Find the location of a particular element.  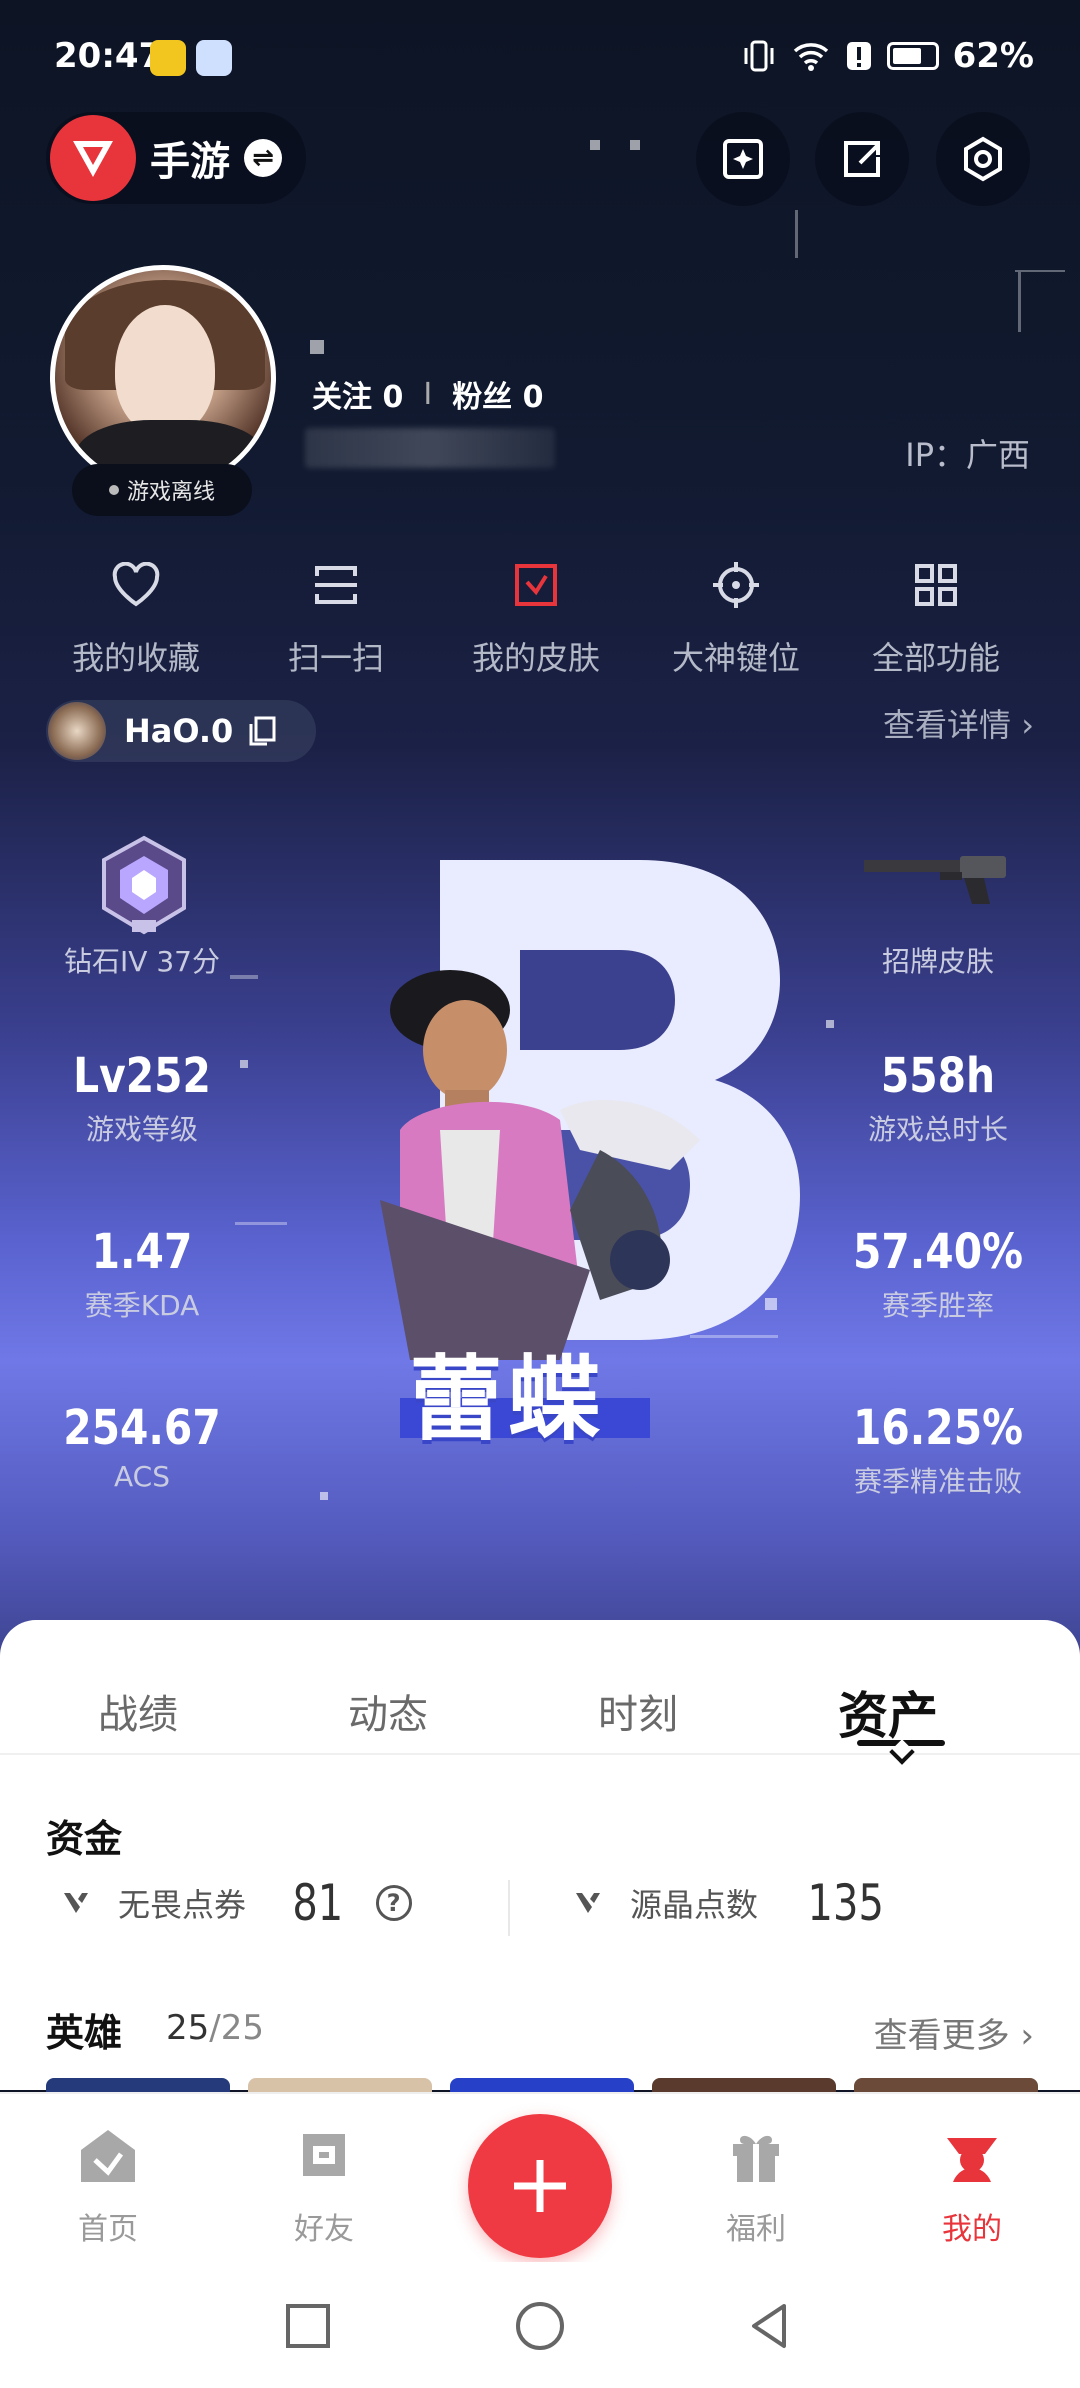

hours-stat: 558h 游戏总时长 is located at coordinates (938, 1098).